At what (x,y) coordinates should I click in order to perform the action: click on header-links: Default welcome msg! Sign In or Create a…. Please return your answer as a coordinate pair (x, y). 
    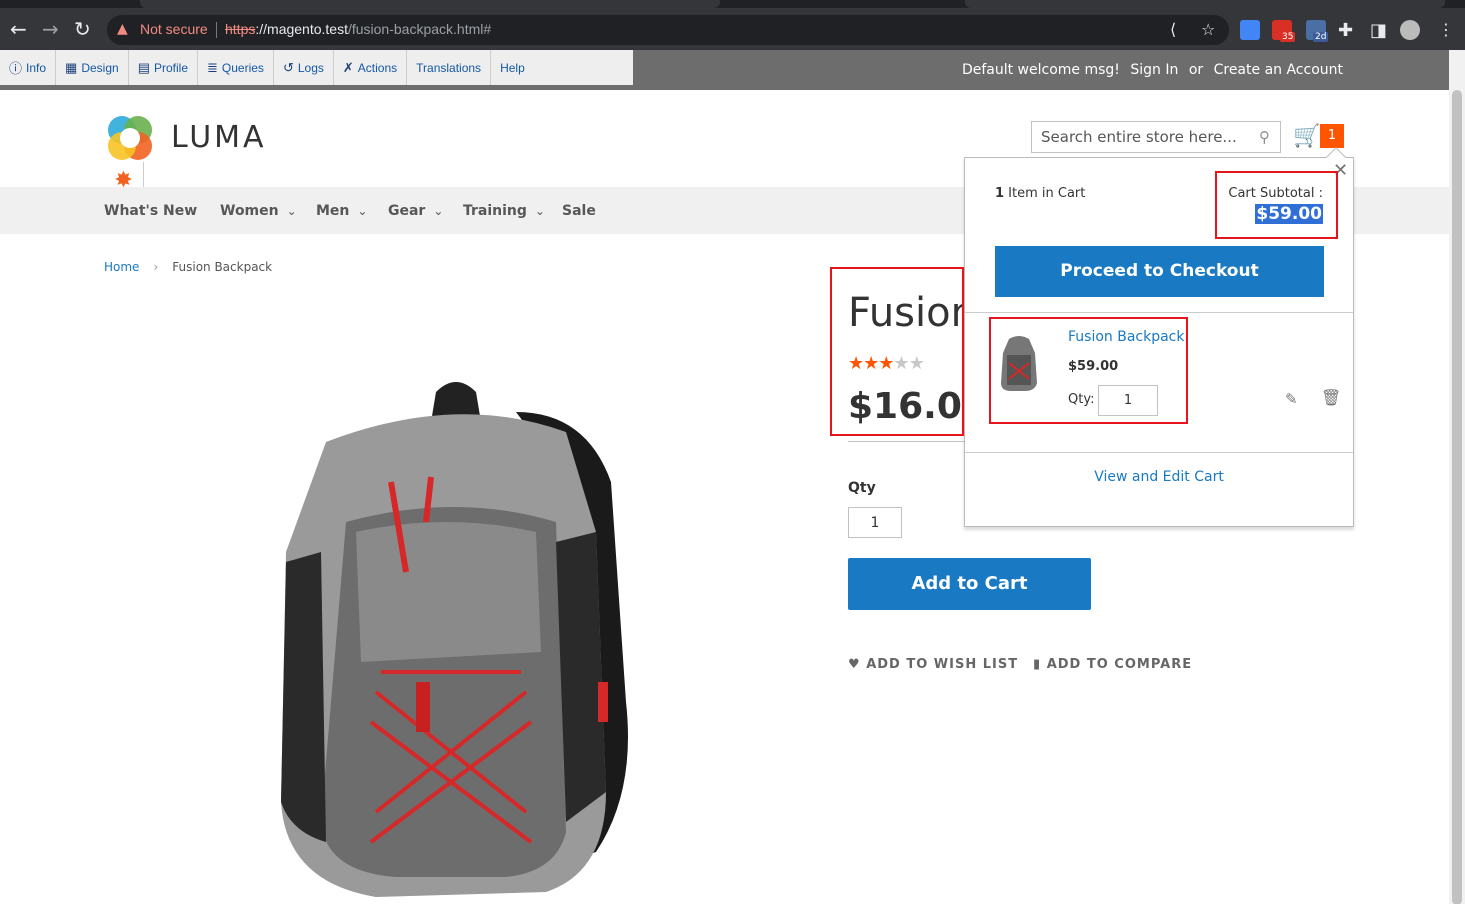
    Looking at the image, I should click on (1149, 70).